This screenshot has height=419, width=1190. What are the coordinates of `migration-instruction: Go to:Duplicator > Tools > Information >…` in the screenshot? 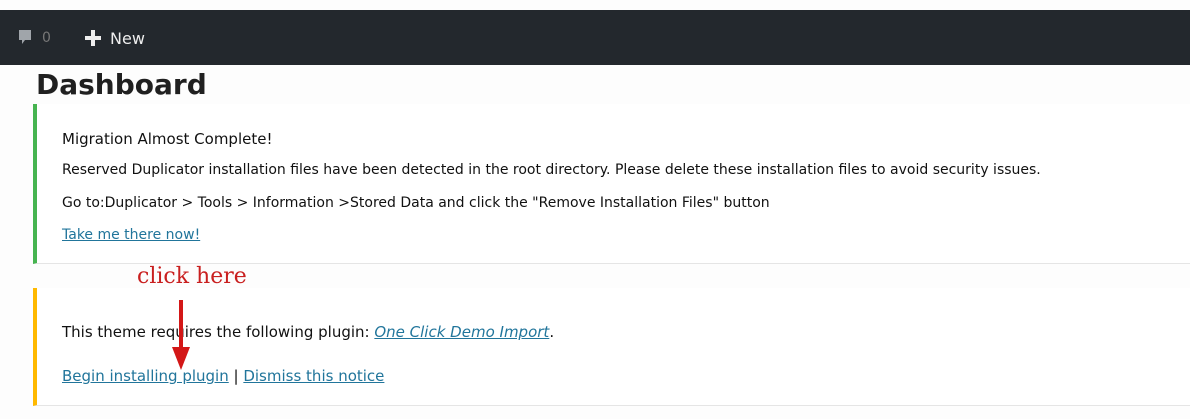 It's located at (416, 203).